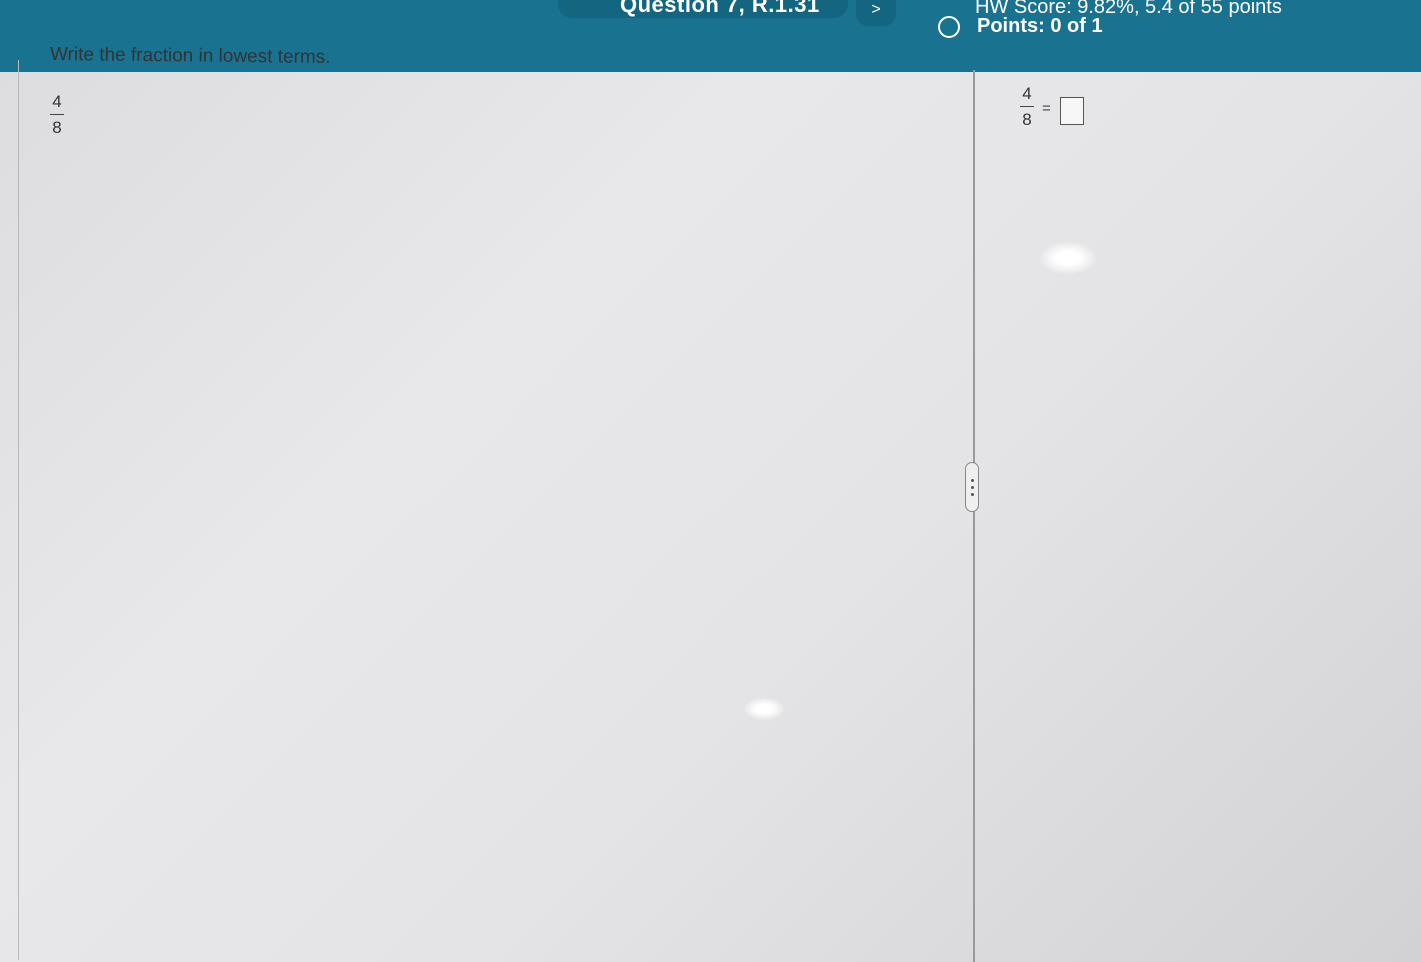 This screenshot has height=962, width=1421. What do you see at coordinates (1027, 119) in the screenshot?
I see `answer-fraction-denominator: 8` at bounding box center [1027, 119].